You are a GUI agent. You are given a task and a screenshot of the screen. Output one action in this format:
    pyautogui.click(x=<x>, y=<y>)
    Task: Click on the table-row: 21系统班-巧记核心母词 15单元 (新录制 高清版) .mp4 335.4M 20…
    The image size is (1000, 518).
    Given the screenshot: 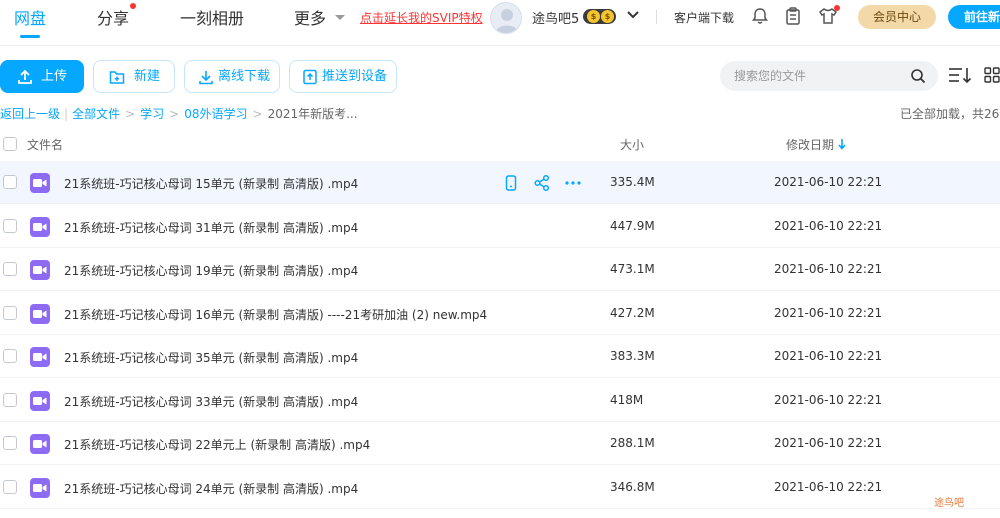 What is the action you would take?
    pyautogui.click(x=500, y=182)
    